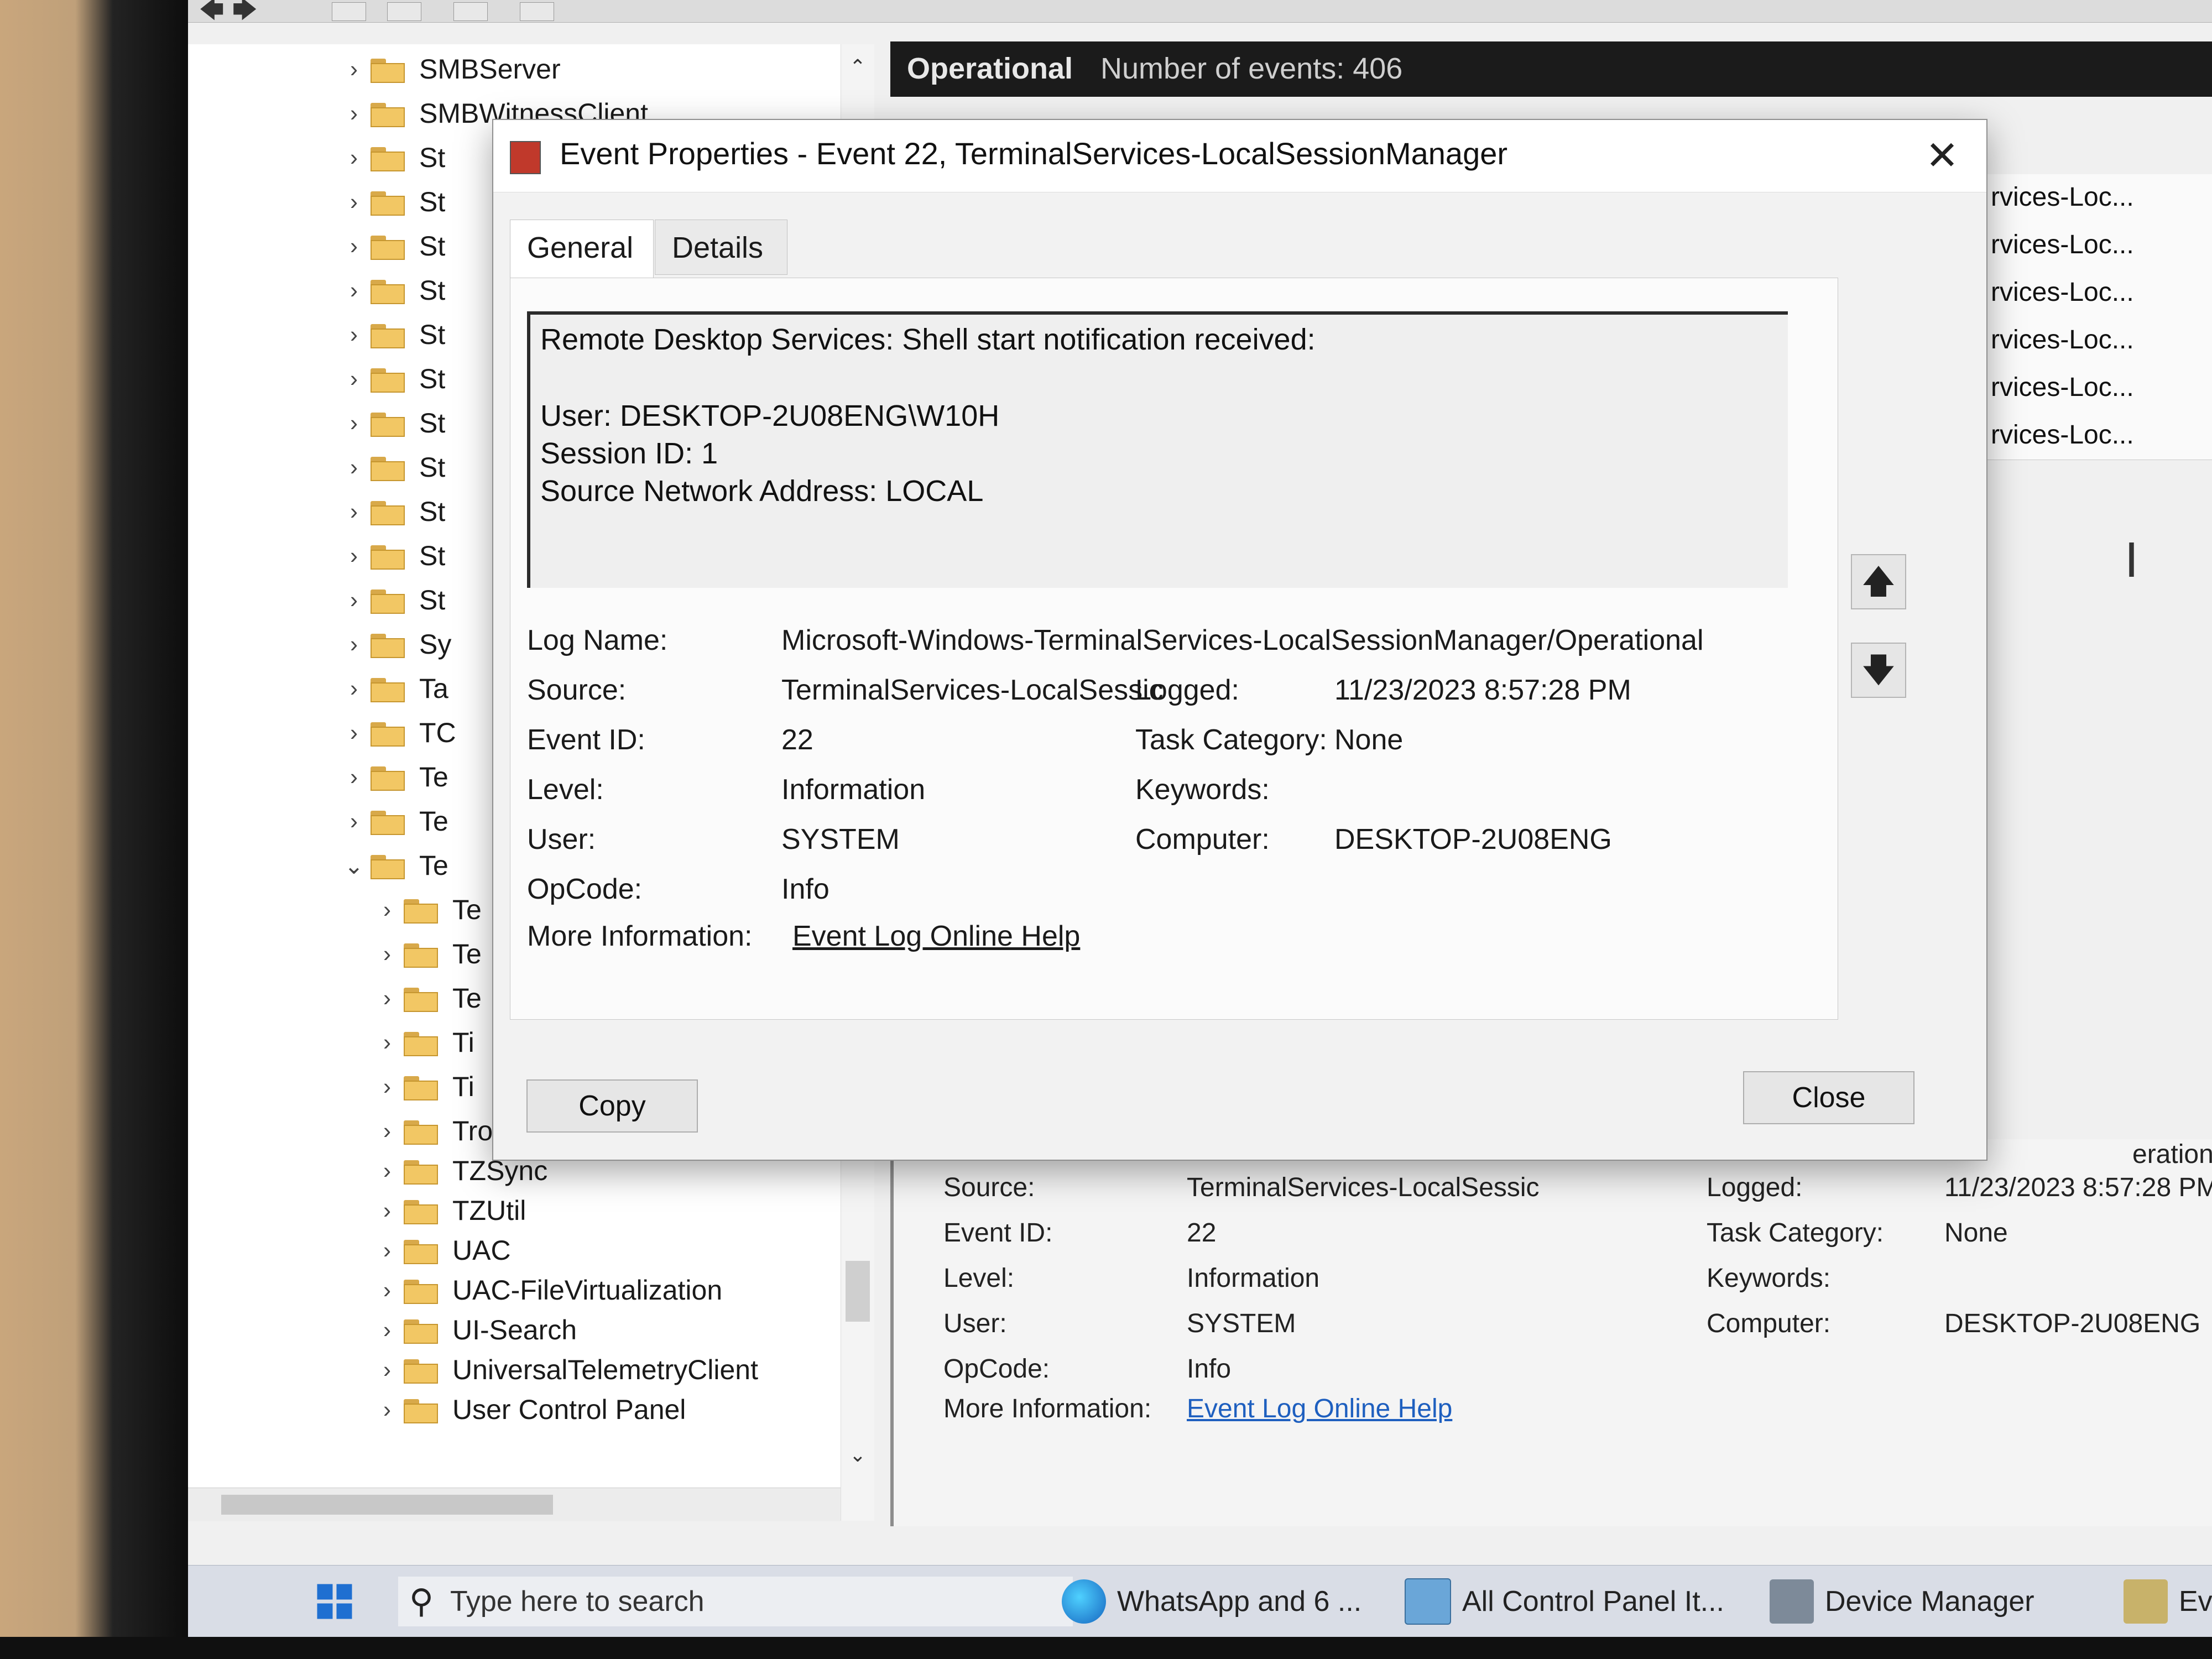  I want to click on close-icon: ✕, so click(1942, 156).